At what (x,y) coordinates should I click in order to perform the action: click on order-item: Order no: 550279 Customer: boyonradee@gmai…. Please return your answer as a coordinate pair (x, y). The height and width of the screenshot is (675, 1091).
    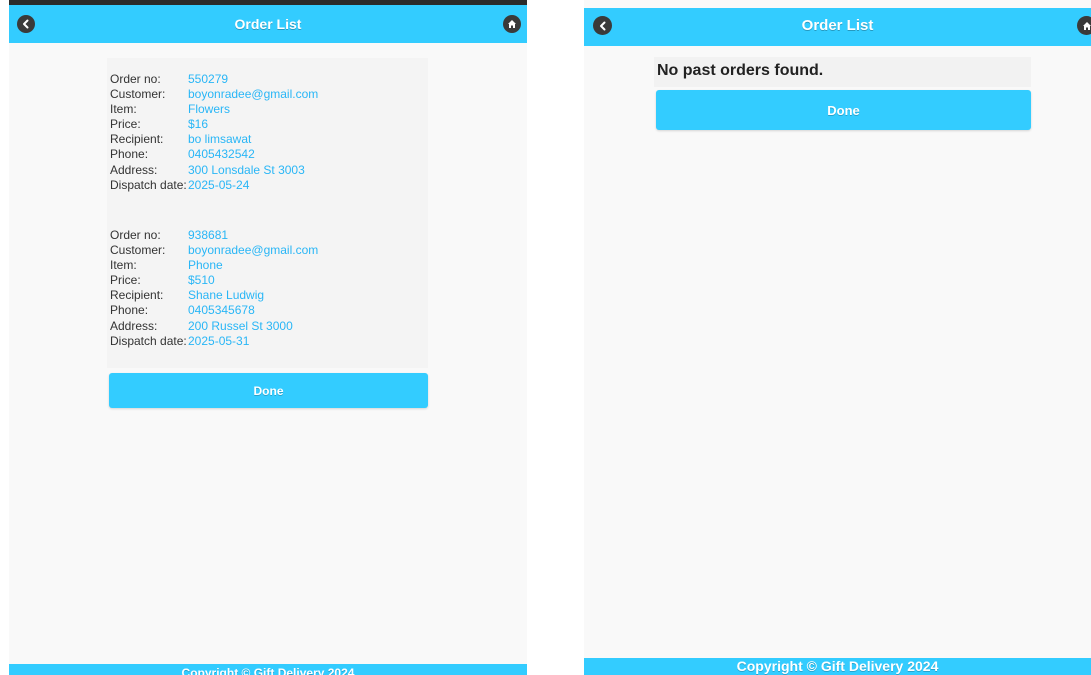
    Looking at the image, I should click on (214, 132).